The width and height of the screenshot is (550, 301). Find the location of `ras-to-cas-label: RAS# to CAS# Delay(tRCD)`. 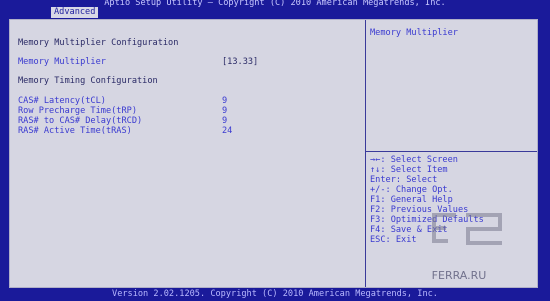

ras-to-cas-label: RAS# to CAS# Delay(tRCD) is located at coordinates (80, 121).